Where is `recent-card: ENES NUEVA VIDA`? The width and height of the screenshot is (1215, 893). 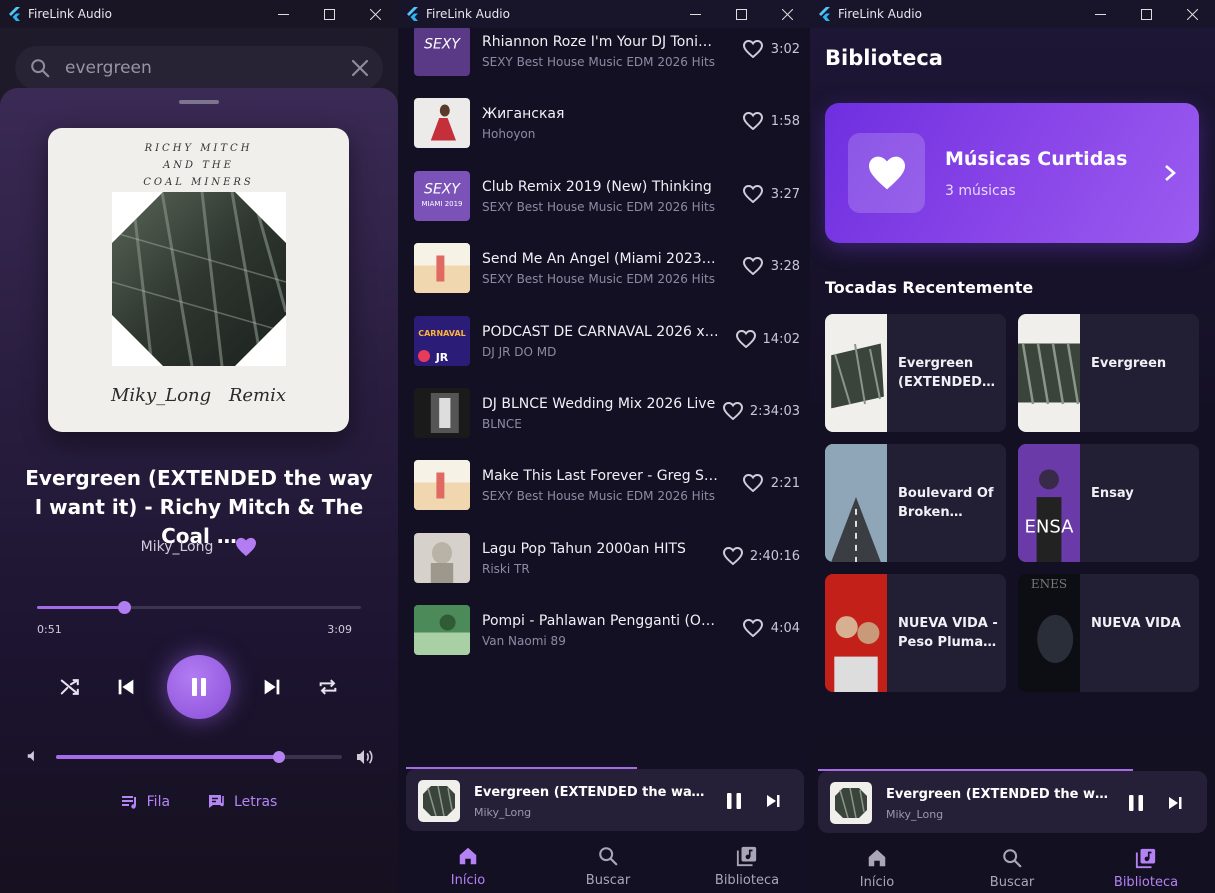 recent-card: ENES NUEVA VIDA is located at coordinates (1108, 633).